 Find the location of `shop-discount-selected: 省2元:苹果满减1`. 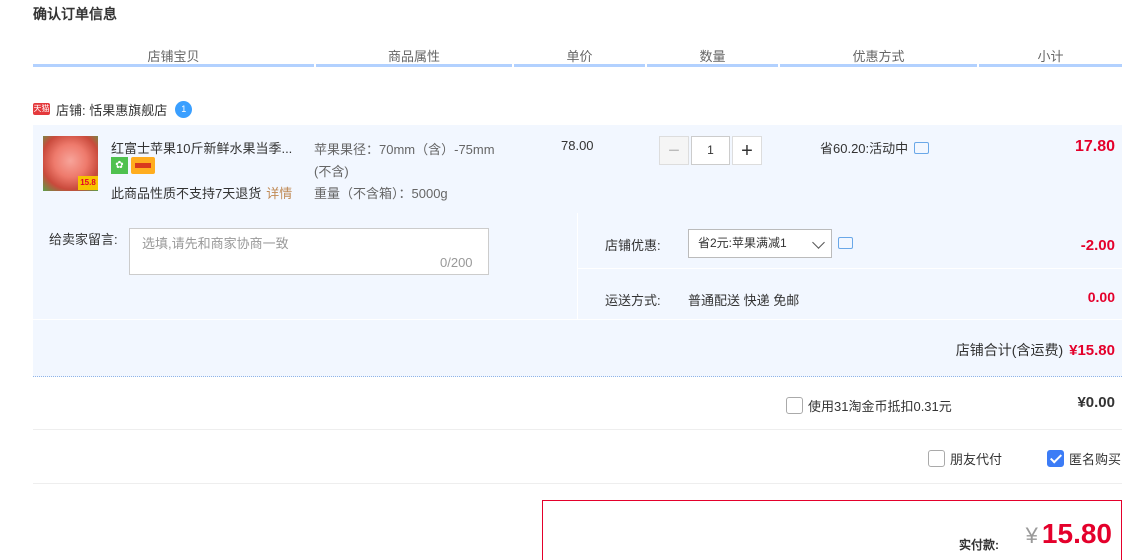

shop-discount-selected: 省2元:苹果满减1 is located at coordinates (742, 243).